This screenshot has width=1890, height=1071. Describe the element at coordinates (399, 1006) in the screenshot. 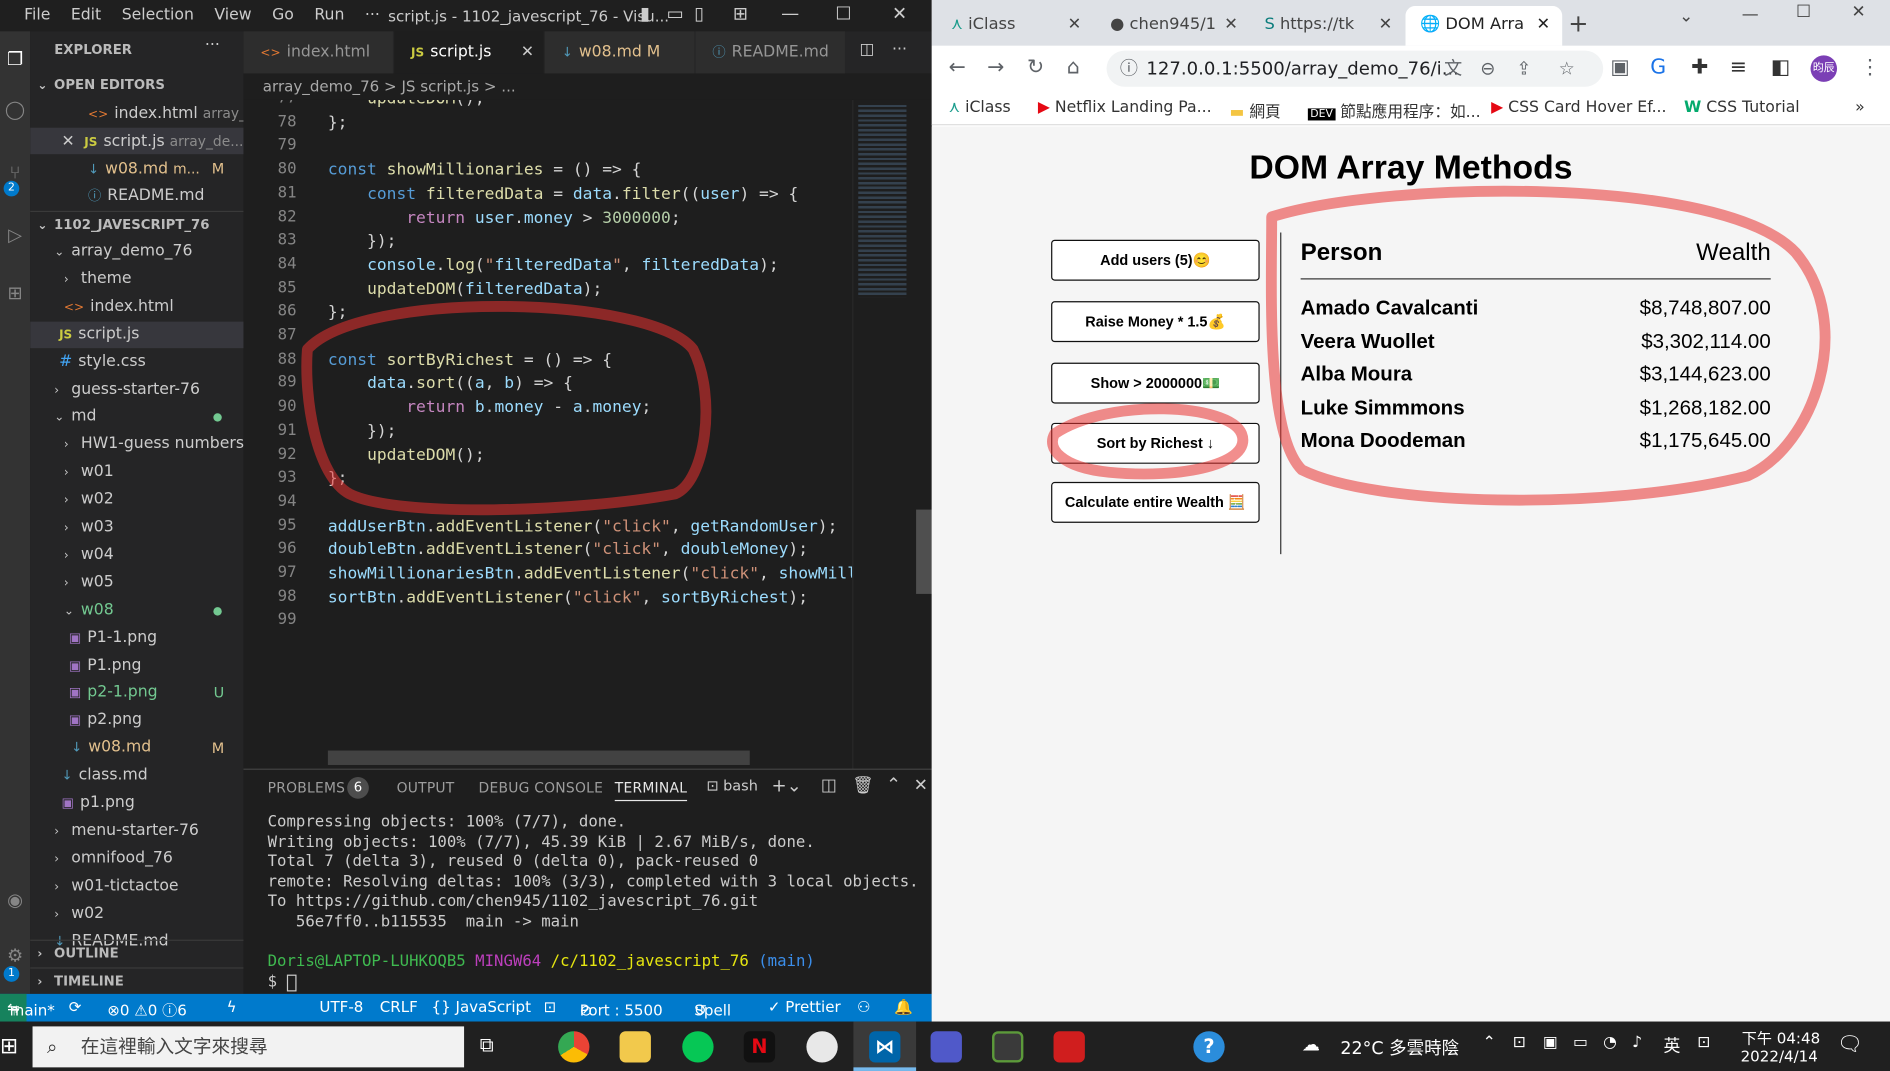

I see `eol-status: CRLF` at that location.